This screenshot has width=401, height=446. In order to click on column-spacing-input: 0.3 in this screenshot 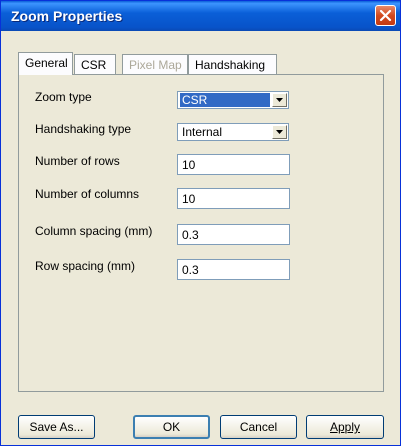, I will do `click(233, 234)`.